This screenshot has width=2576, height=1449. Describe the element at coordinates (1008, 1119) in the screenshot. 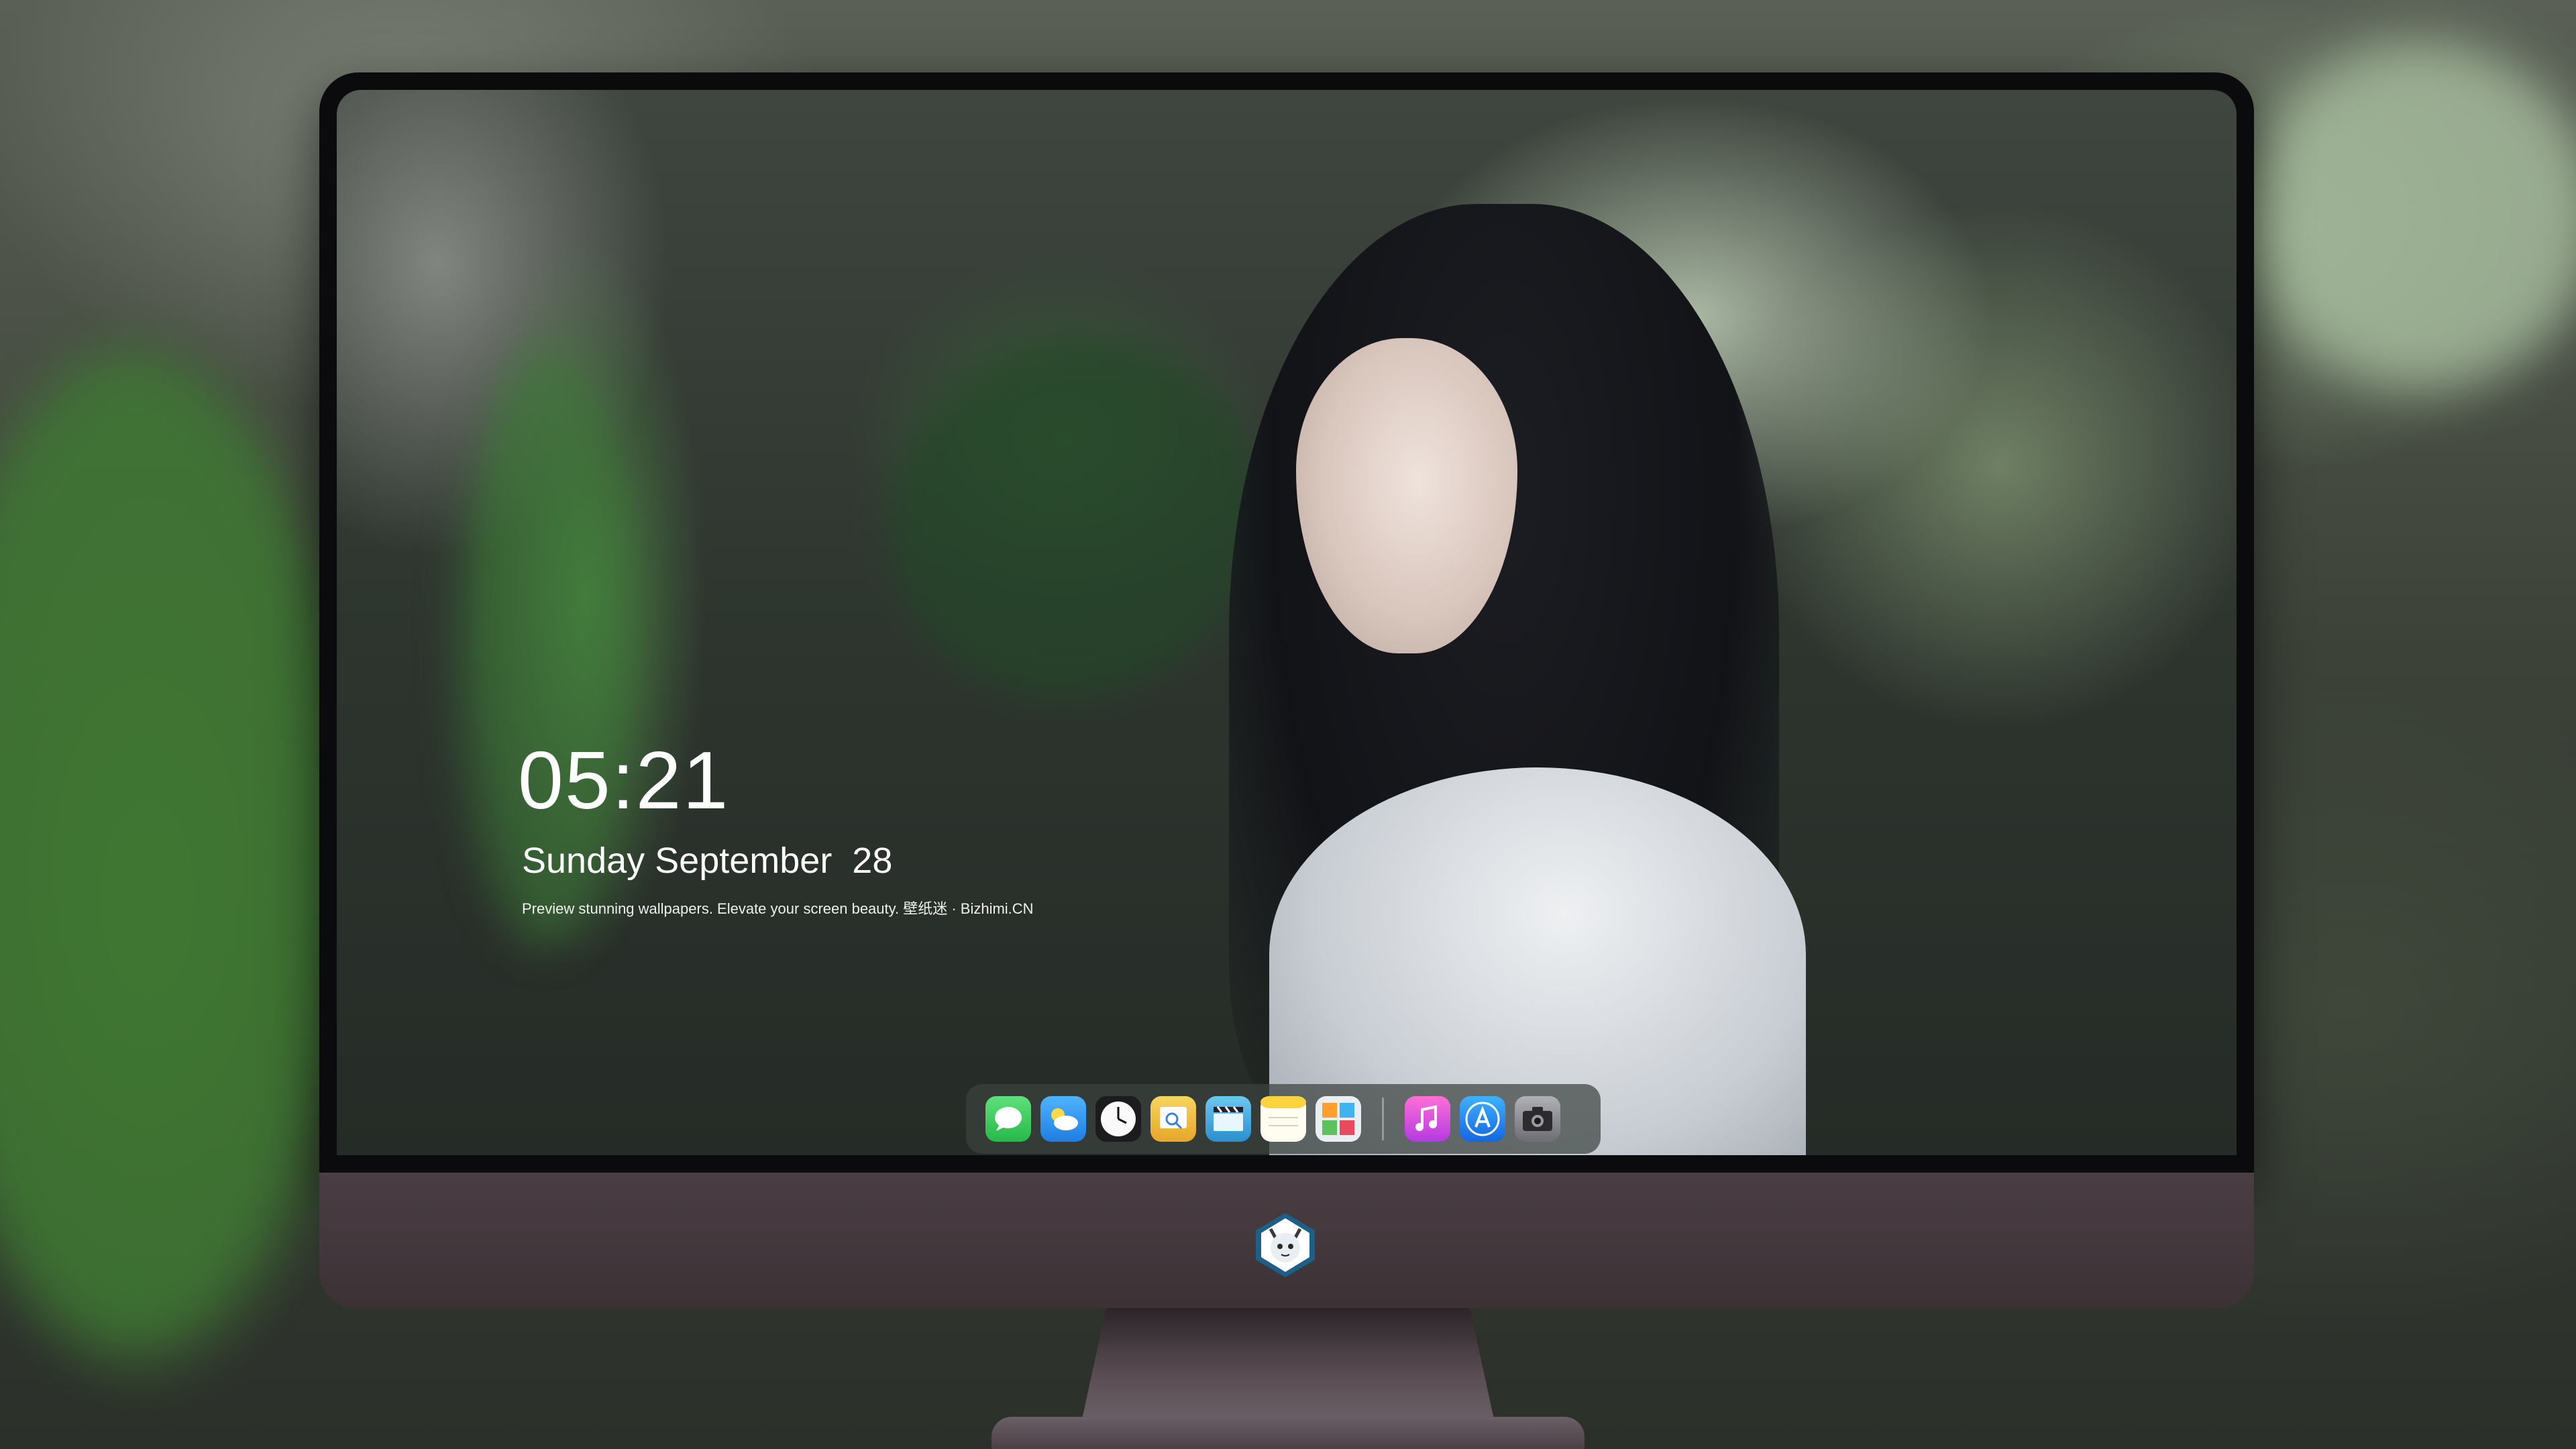

I see `messages-icon` at that location.